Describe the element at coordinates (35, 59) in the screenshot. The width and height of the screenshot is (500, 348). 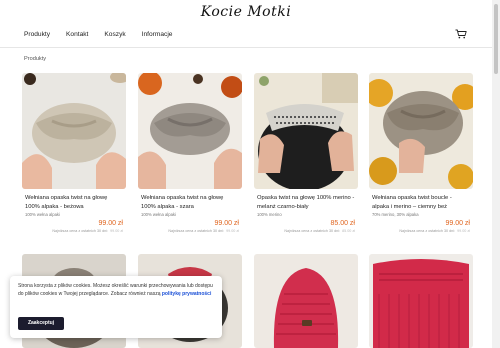
I see `breadcrumb: Produkty` at that location.